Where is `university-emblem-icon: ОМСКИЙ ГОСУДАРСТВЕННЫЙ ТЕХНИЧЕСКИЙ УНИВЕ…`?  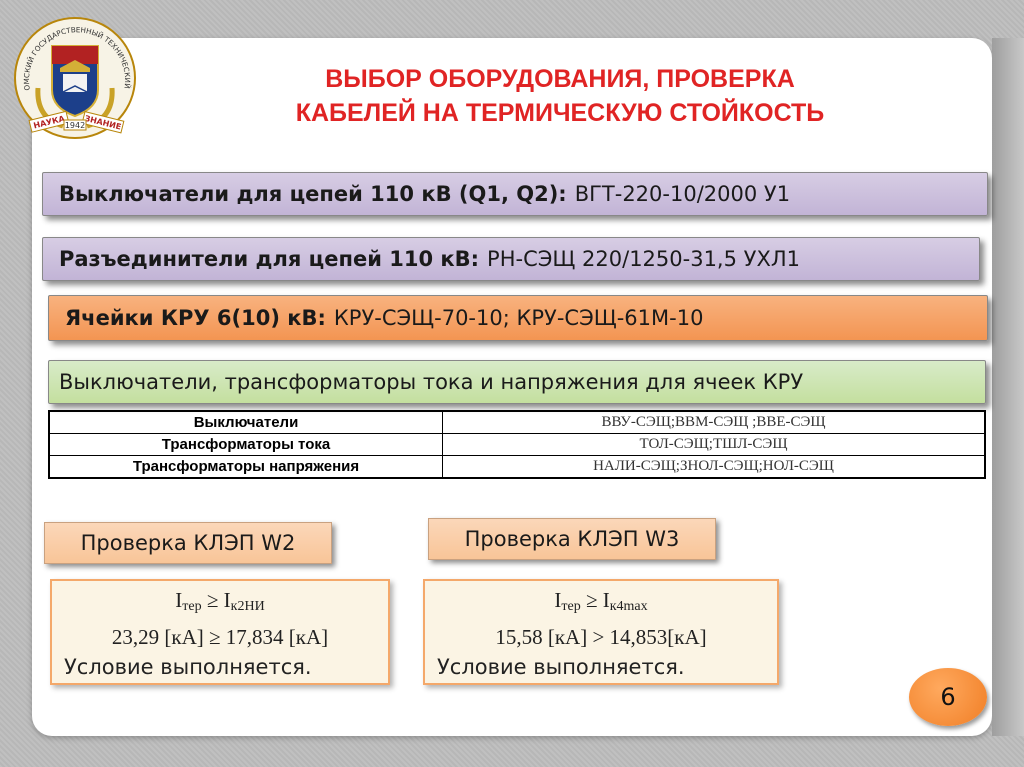
university-emblem-icon: ОМСКИЙ ГОСУДАРСТВЕННЫЙ ТЕХНИЧЕСКИЙ УНИВЕ… is located at coordinates (72, 73).